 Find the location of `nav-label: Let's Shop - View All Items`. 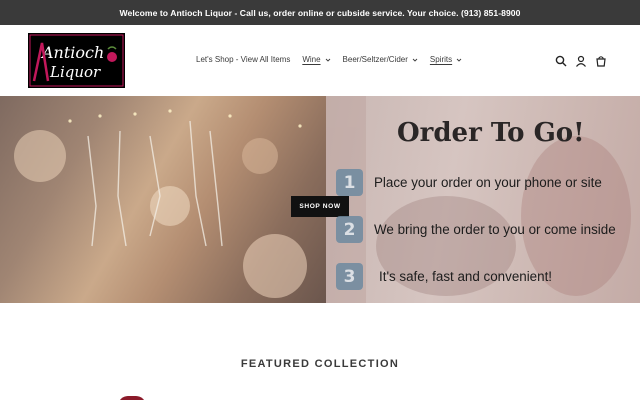

nav-label: Let's Shop - View All Items is located at coordinates (243, 59).